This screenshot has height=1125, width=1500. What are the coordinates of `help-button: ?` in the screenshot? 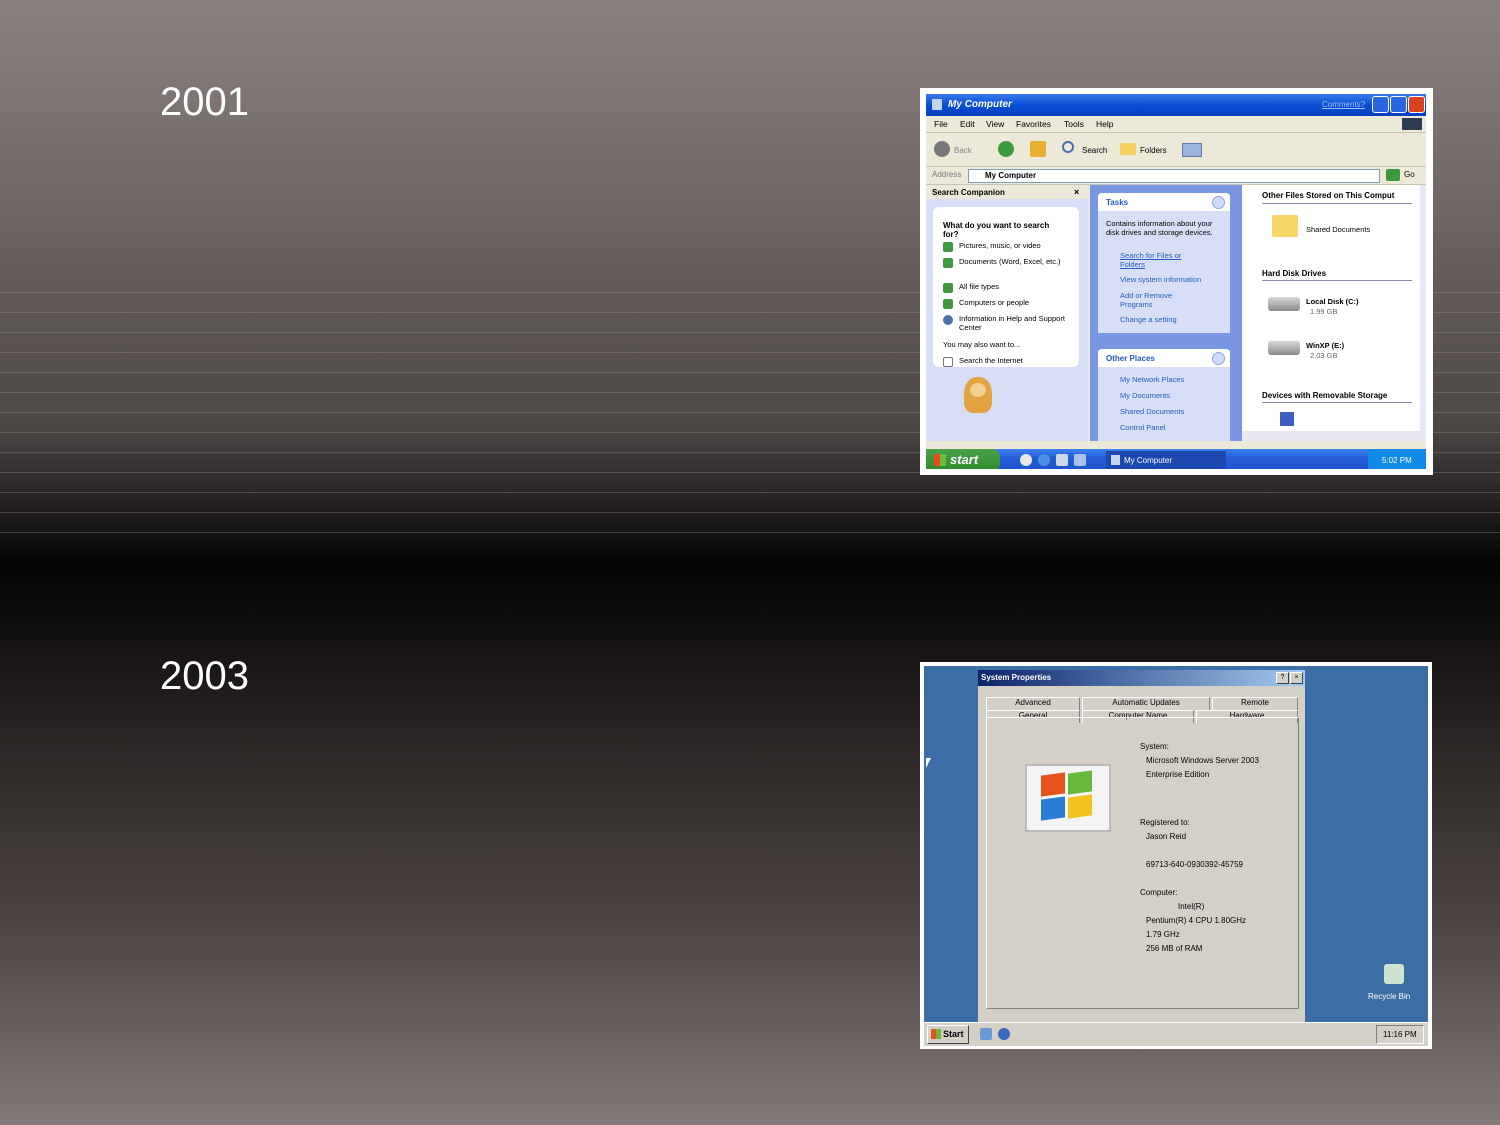 It's located at (1282, 678).